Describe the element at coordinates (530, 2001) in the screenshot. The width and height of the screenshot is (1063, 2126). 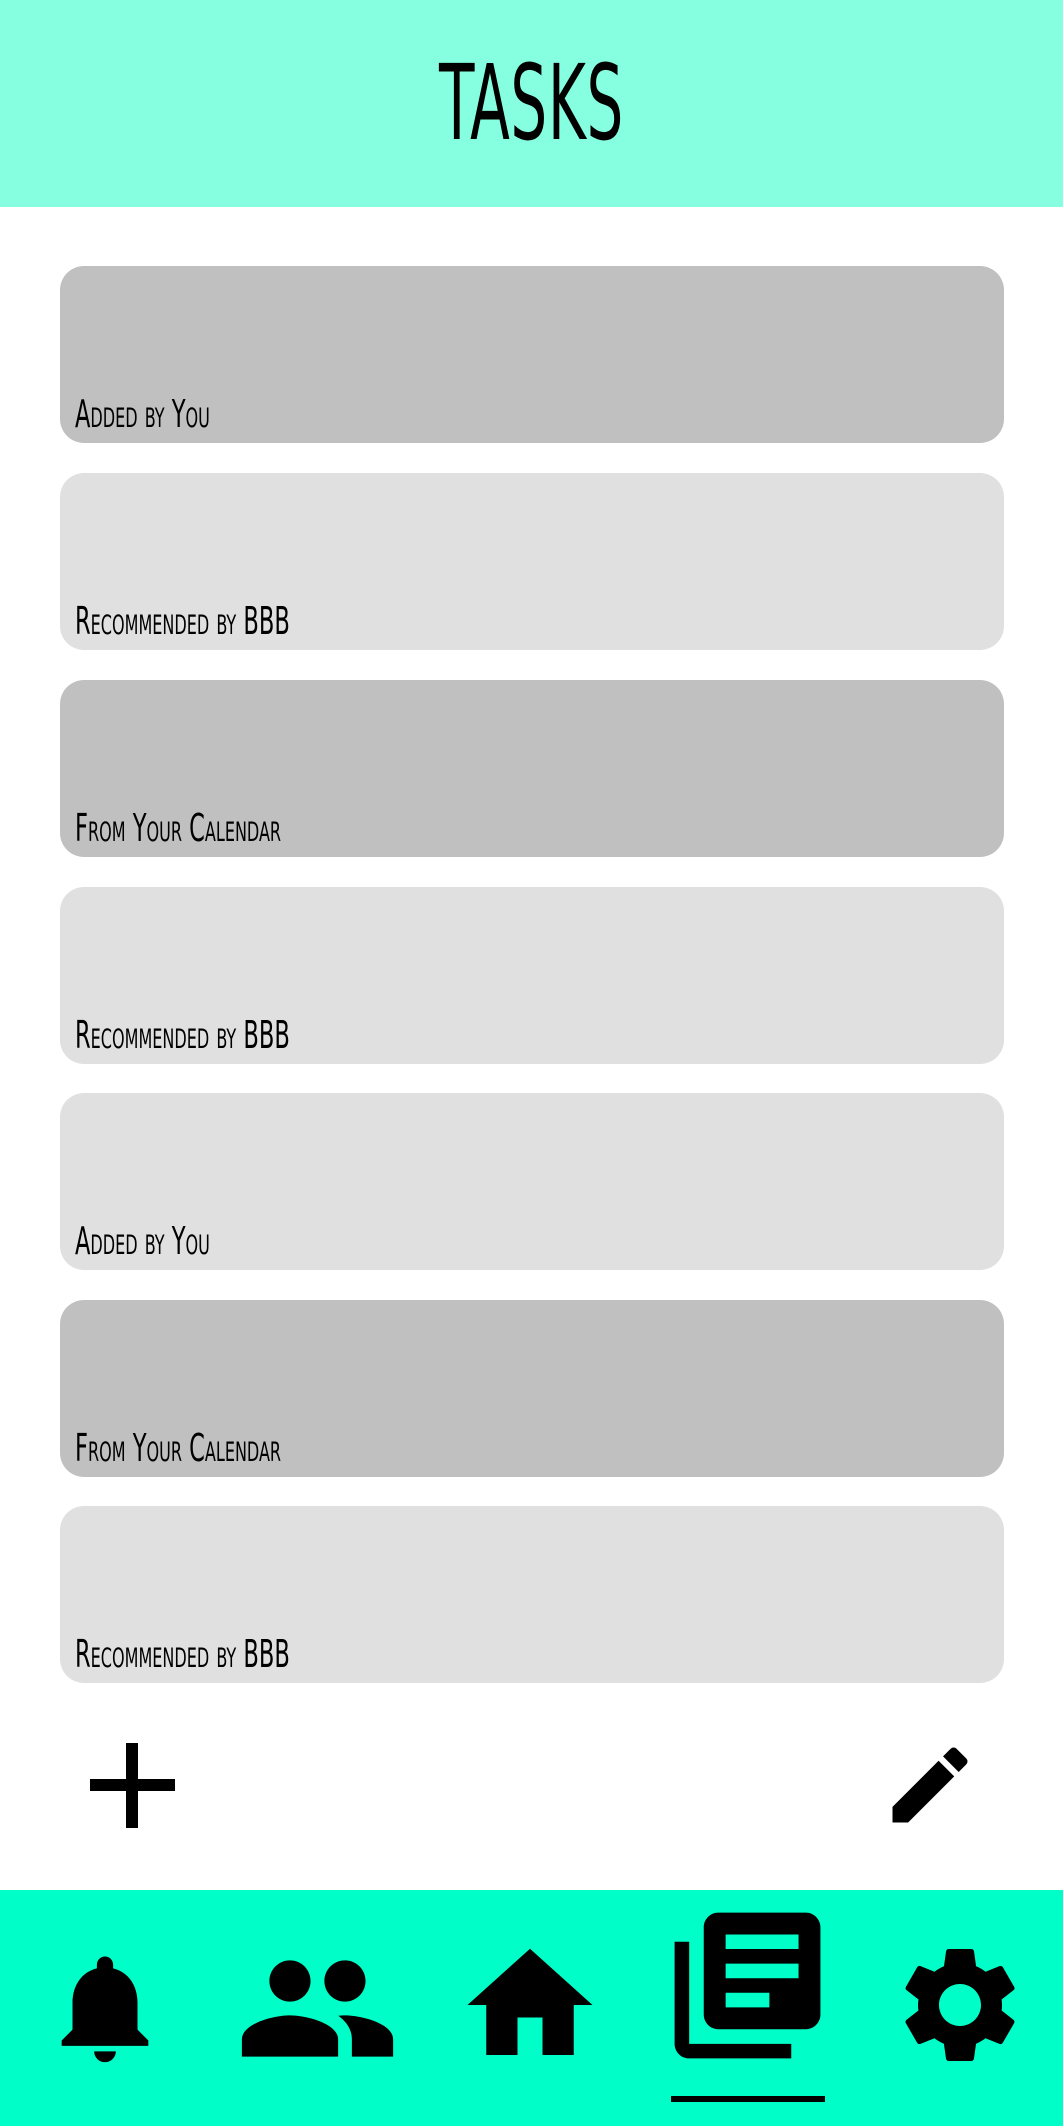
I see `home-icon` at that location.